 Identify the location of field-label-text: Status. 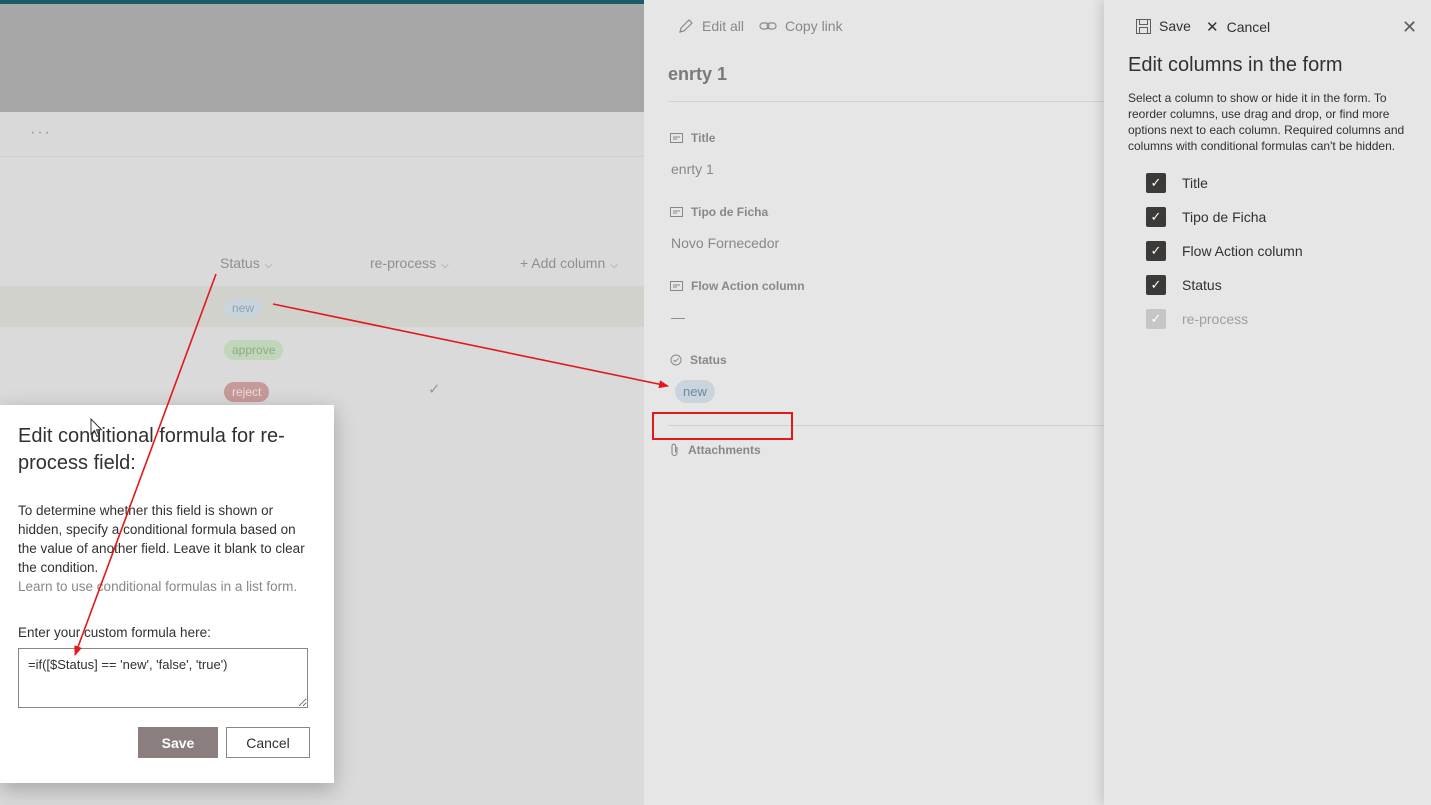
(708, 360).